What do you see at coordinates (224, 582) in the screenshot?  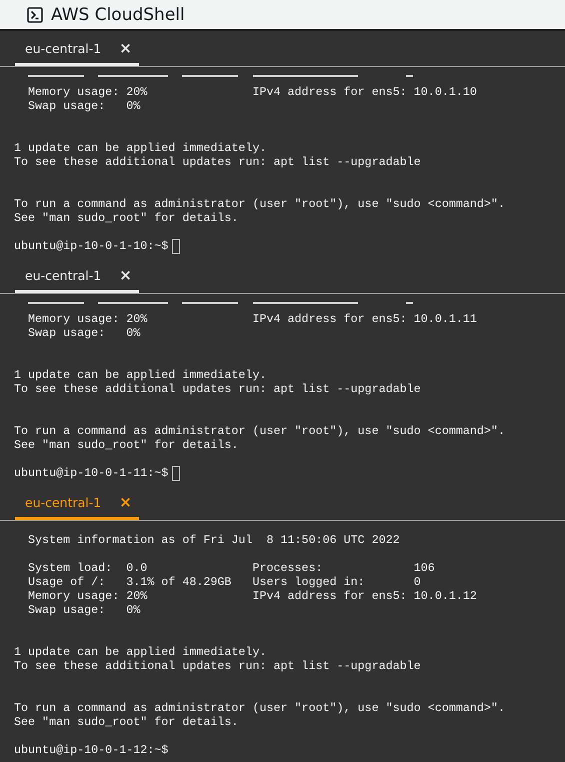 I see `terminal-line: Usage of /: 3.1% of 48.29GB Users logged in: 0` at bounding box center [224, 582].